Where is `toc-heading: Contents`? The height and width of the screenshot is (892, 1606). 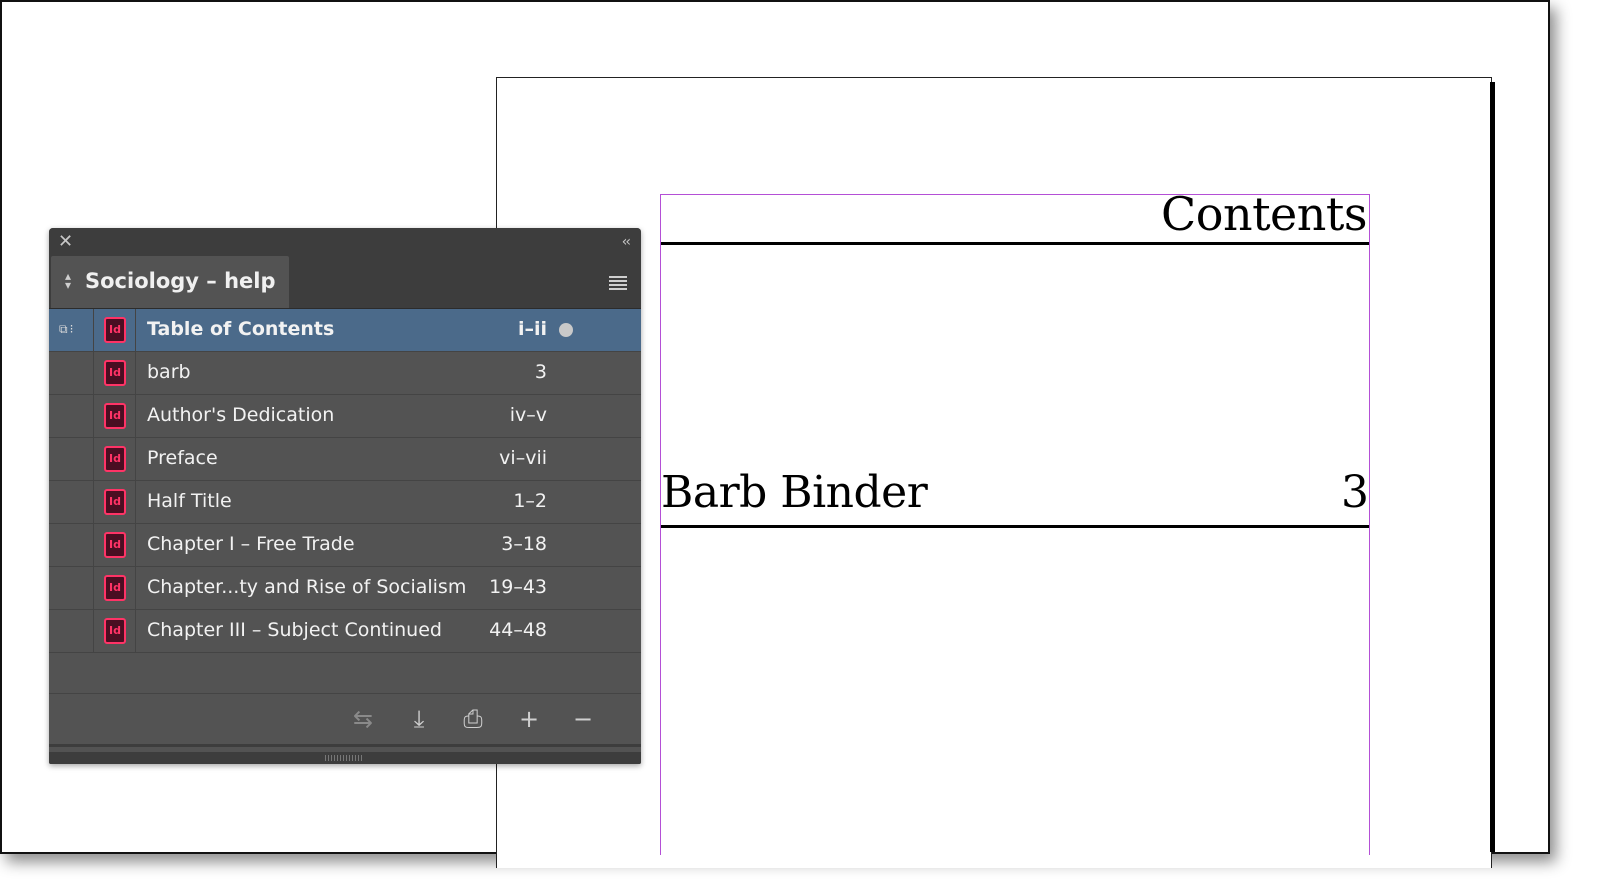
toc-heading: Contents is located at coordinates (1264, 214).